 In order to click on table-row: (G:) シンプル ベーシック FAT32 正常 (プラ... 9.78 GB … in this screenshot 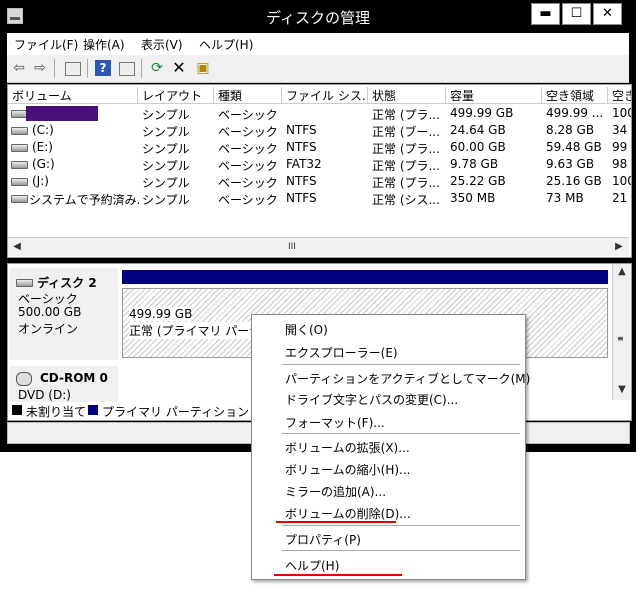, I will do `click(319, 164)`.